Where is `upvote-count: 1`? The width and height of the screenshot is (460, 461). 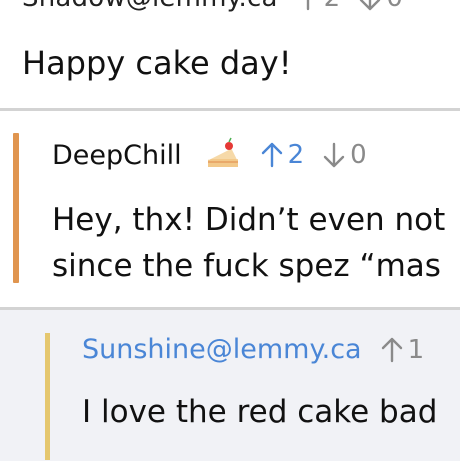
upvote-count: 1 is located at coordinates (416, 349).